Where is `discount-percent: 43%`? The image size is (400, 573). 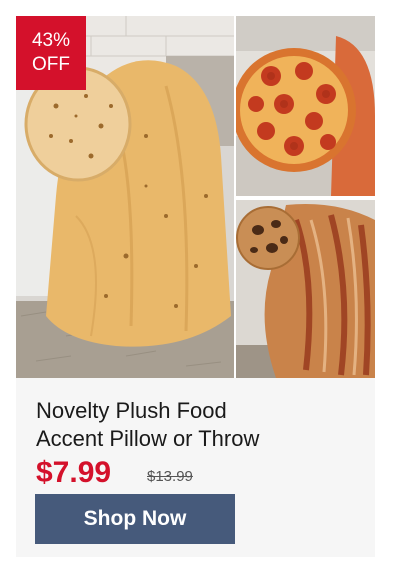 discount-percent: 43% is located at coordinates (51, 40).